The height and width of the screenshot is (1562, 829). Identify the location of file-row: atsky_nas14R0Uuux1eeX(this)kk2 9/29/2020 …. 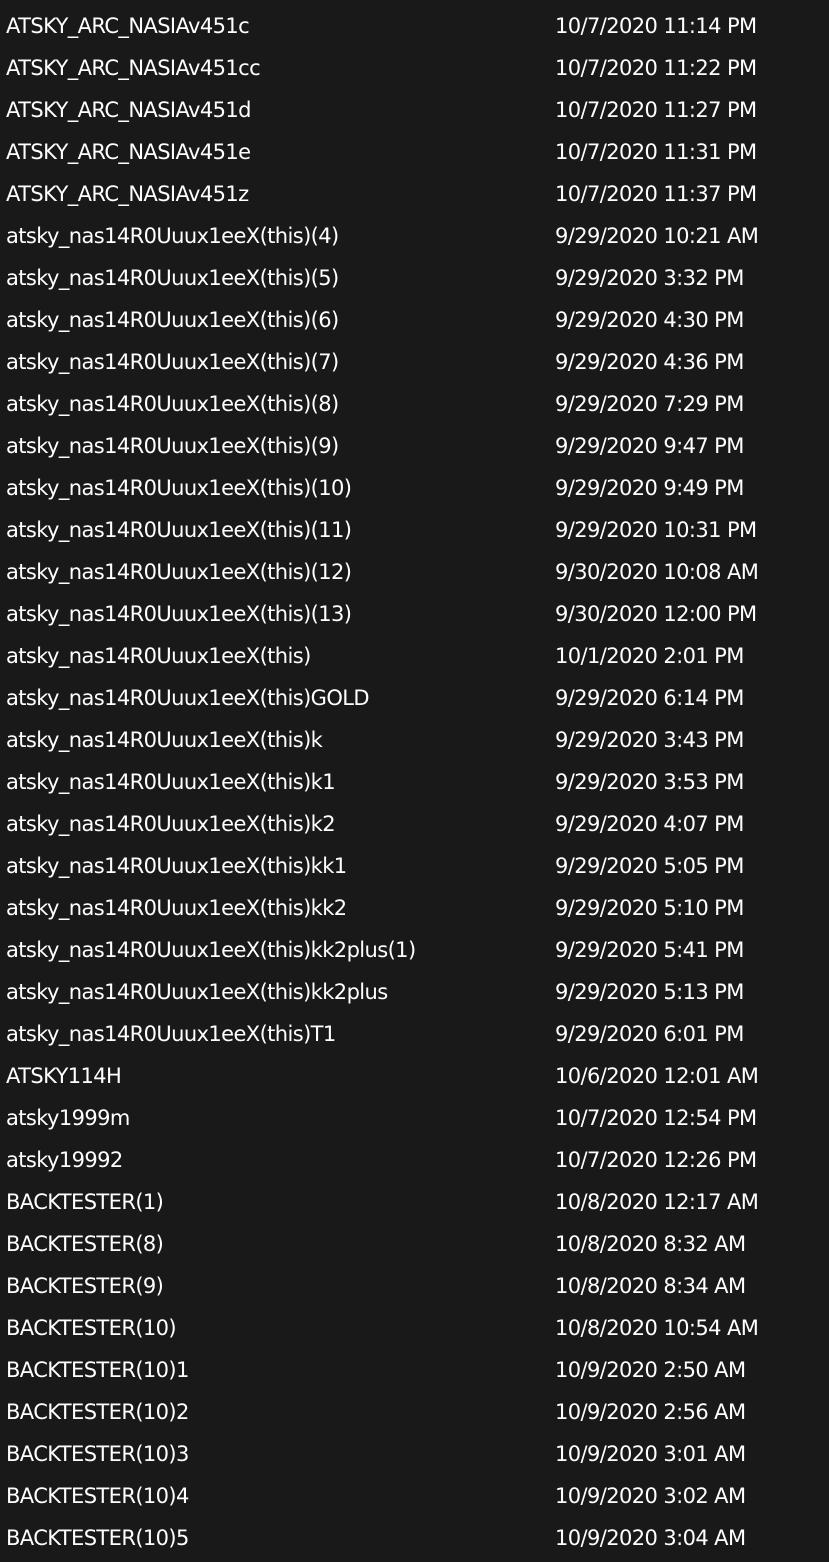
(414, 908).